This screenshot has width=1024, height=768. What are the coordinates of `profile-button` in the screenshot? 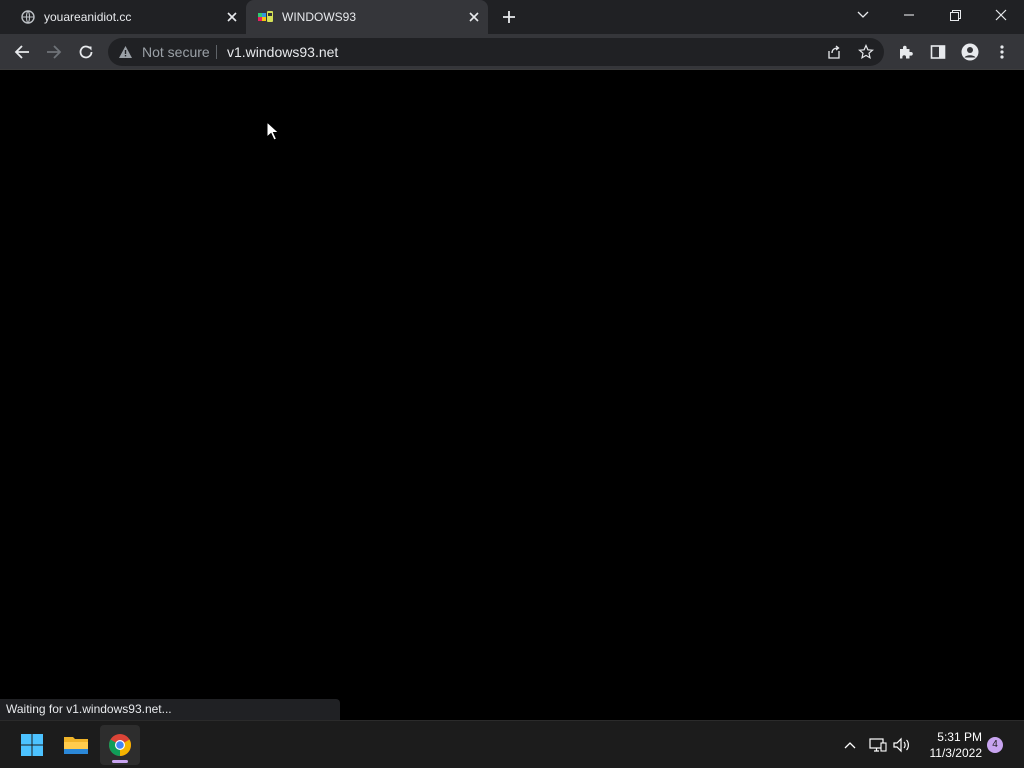 It's located at (970, 52).